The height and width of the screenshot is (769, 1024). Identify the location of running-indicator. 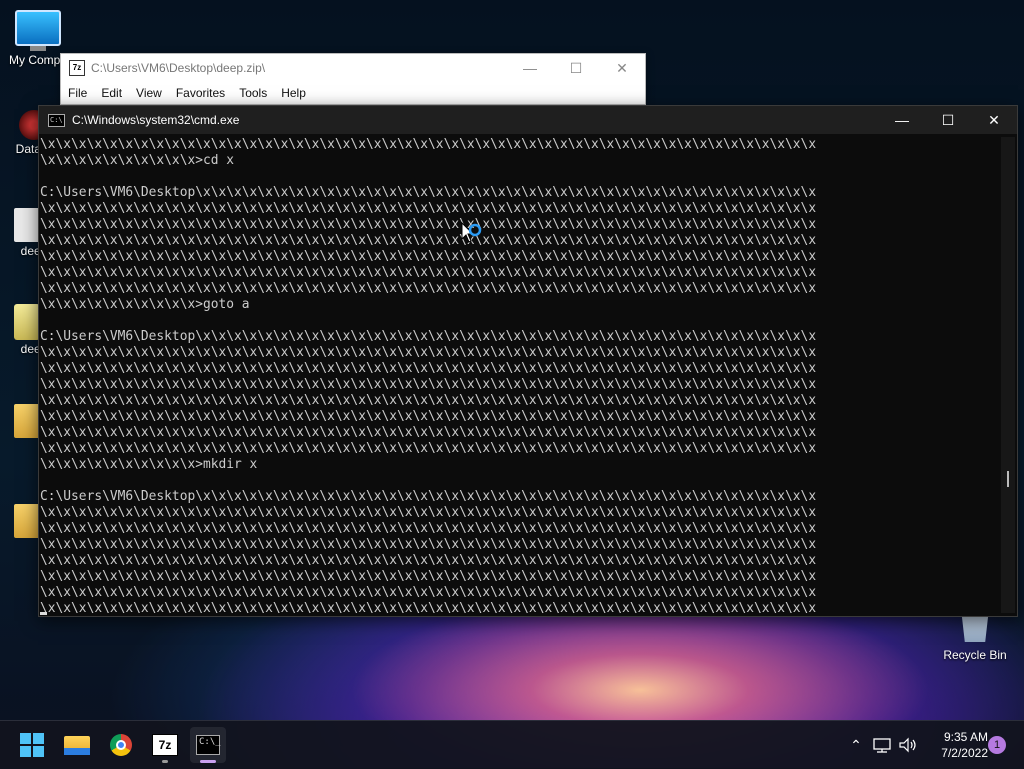
(165, 761).